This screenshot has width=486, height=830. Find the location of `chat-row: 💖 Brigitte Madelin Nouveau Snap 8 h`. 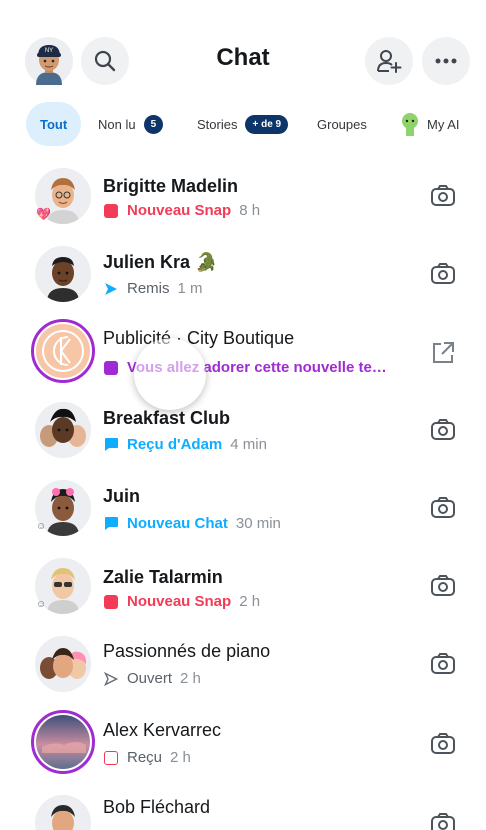

chat-row: 💖 Brigitte Madelin Nouveau Snap 8 h is located at coordinates (243, 196).